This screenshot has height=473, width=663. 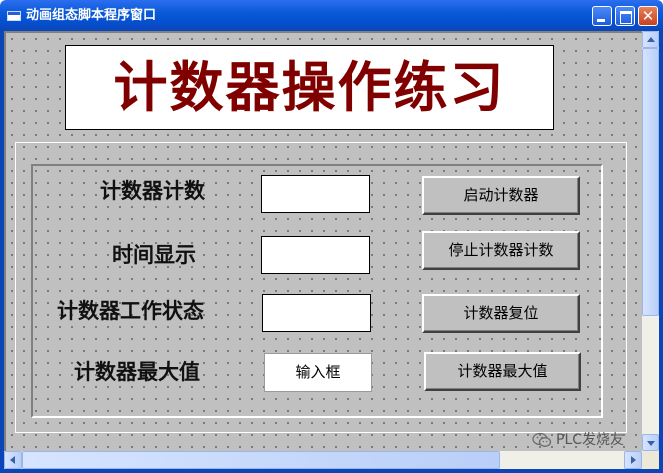 What do you see at coordinates (542, 439) in the screenshot?
I see `wechat-icon` at bounding box center [542, 439].